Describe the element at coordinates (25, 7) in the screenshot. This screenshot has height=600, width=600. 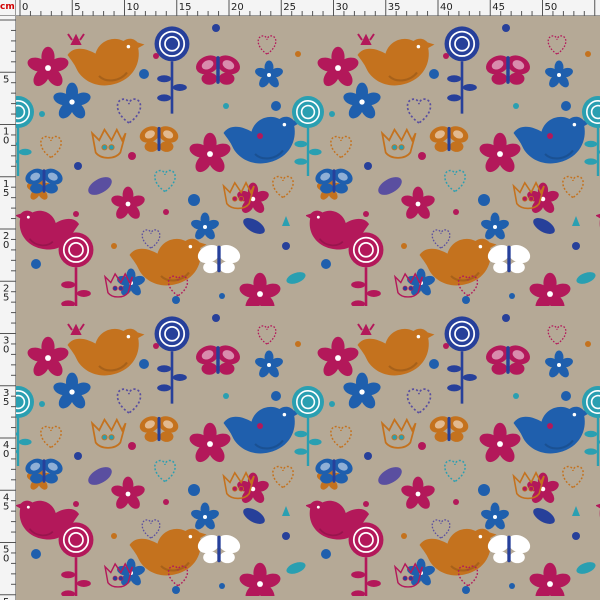
I see `ruler-top-label: 0` at that location.